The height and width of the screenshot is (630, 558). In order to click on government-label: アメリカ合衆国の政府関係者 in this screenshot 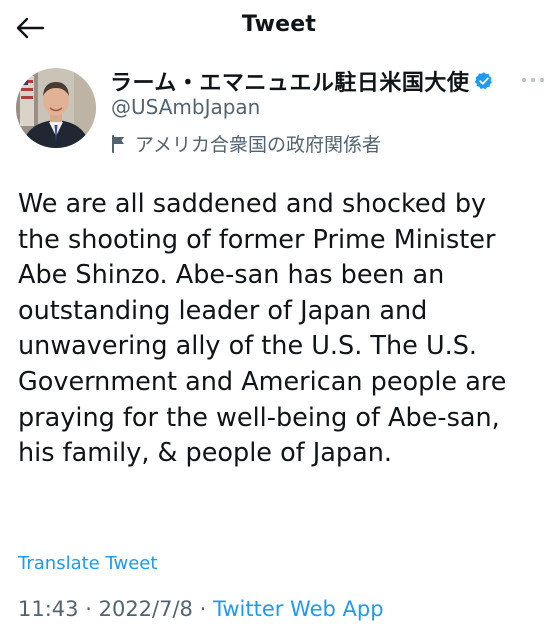, I will do `click(246, 143)`.